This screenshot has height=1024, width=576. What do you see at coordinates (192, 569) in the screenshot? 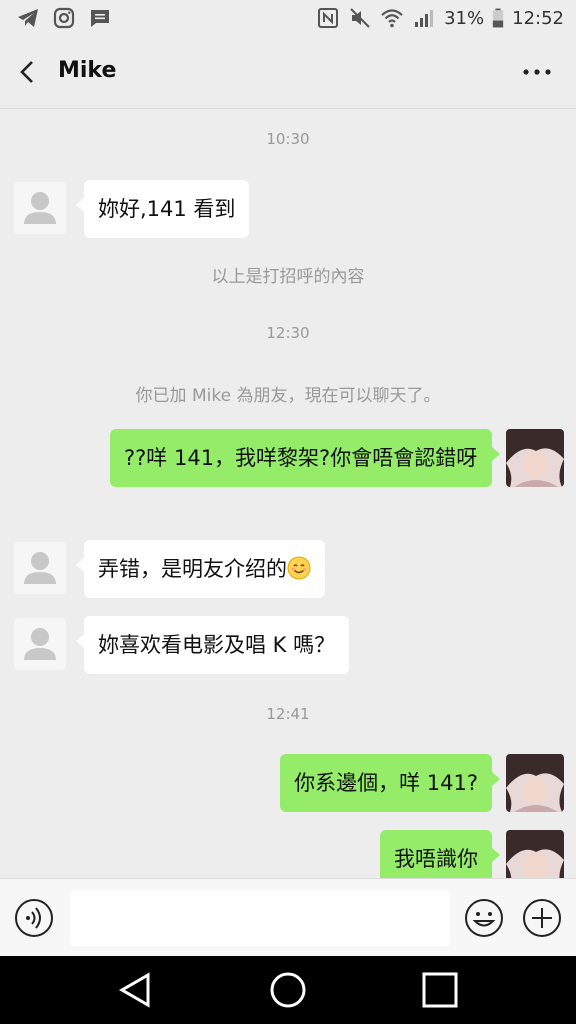
I see `message-text: 弄错，是明友介绍的` at bounding box center [192, 569].